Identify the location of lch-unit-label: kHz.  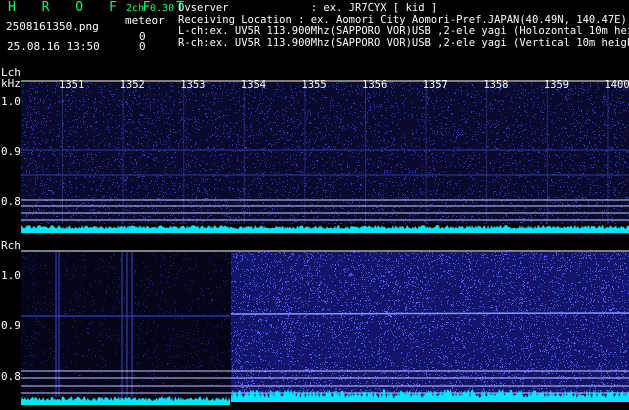
(11, 83).